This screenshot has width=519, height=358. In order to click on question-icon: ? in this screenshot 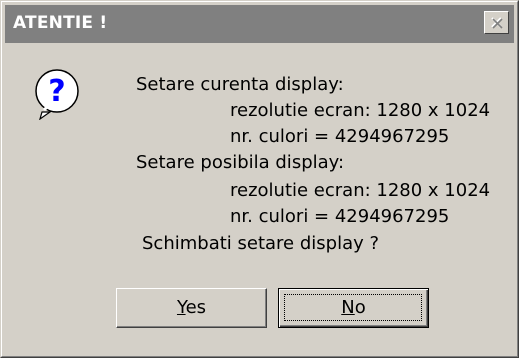, I will do `click(57, 94)`.